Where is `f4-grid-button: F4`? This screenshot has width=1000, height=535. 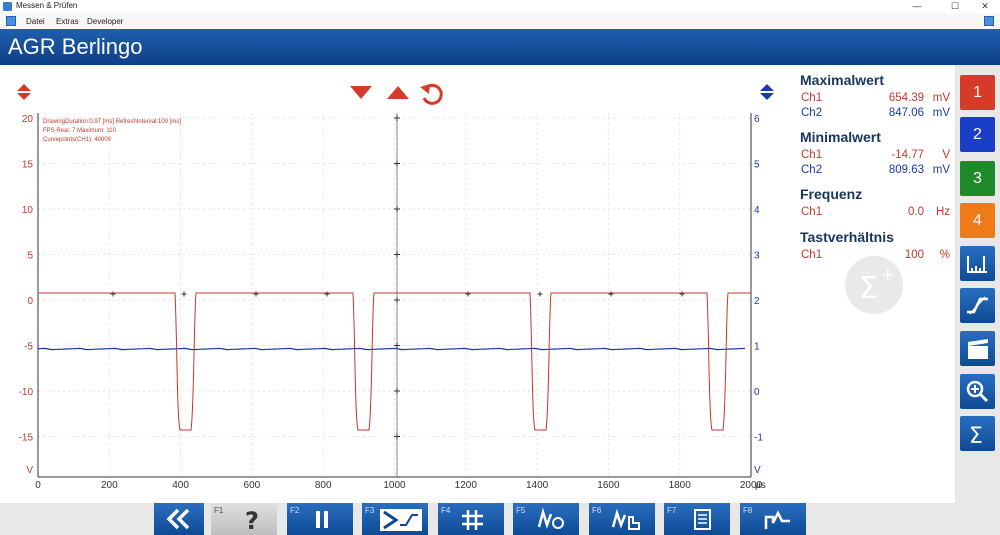 f4-grid-button: F4 is located at coordinates (471, 519).